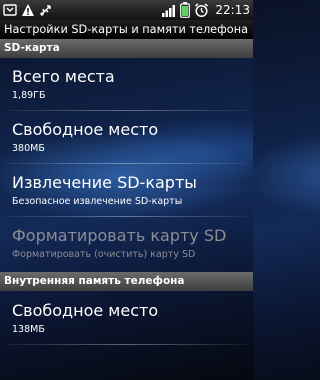 The image size is (320, 380). What do you see at coordinates (119, 235) in the screenshot?
I see `item-title: Форматировать карту SD` at bounding box center [119, 235].